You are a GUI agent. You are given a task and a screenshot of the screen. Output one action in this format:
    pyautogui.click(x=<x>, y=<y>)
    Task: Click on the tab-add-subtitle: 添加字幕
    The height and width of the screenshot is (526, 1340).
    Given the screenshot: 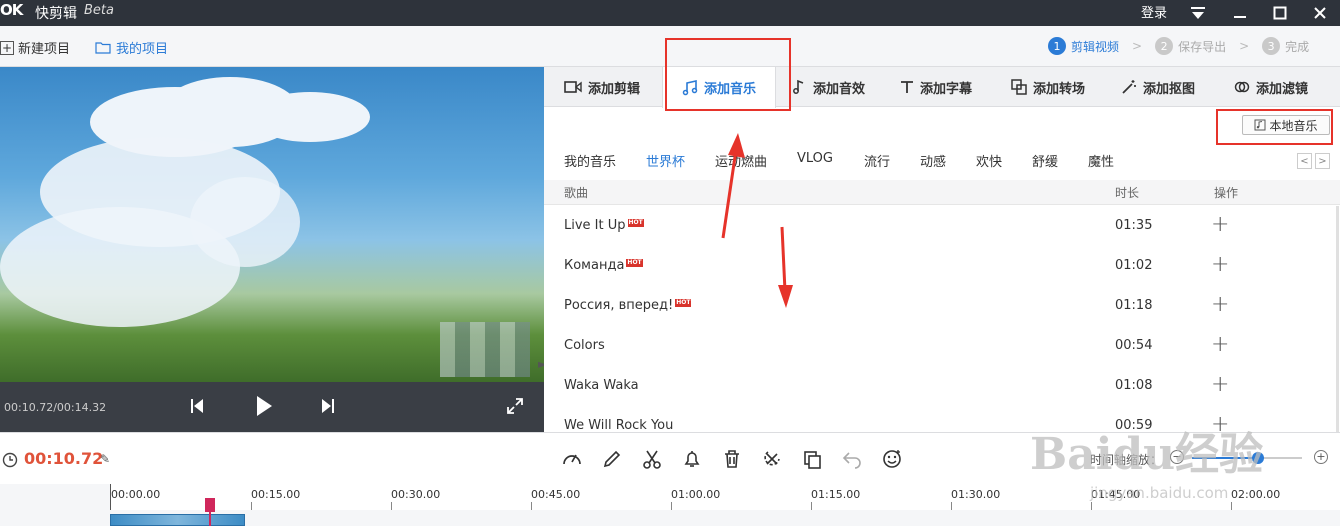 What is the action you would take?
    pyautogui.click(x=936, y=87)
    